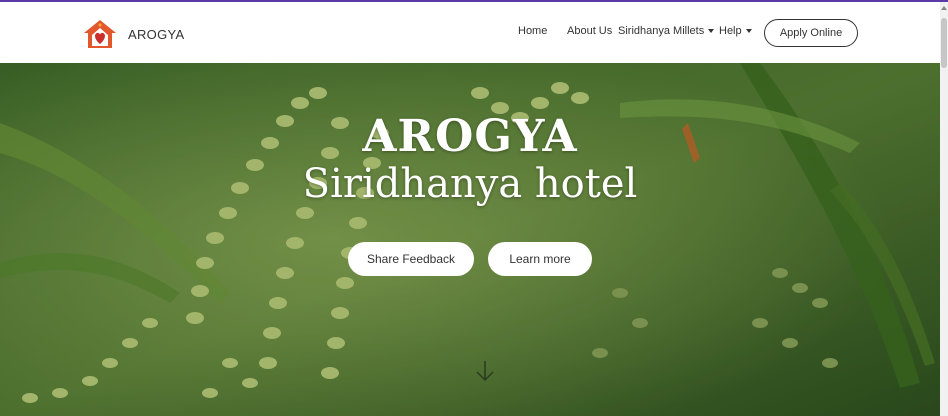  What do you see at coordinates (944, 43) in the screenshot?
I see `scrollbar-thumb` at bounding box center [944, 43].